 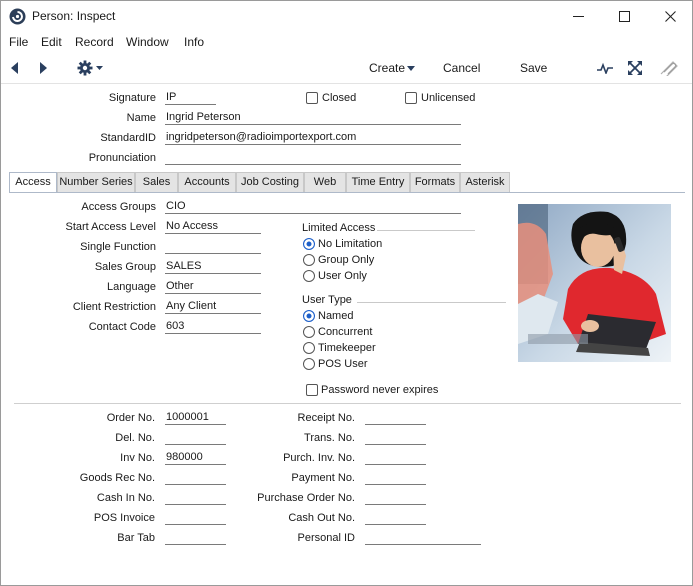 What do you see at coordinates (90, 68) in the screenshot?
I see `settings-menu-button` at bounding box center [90, 68].